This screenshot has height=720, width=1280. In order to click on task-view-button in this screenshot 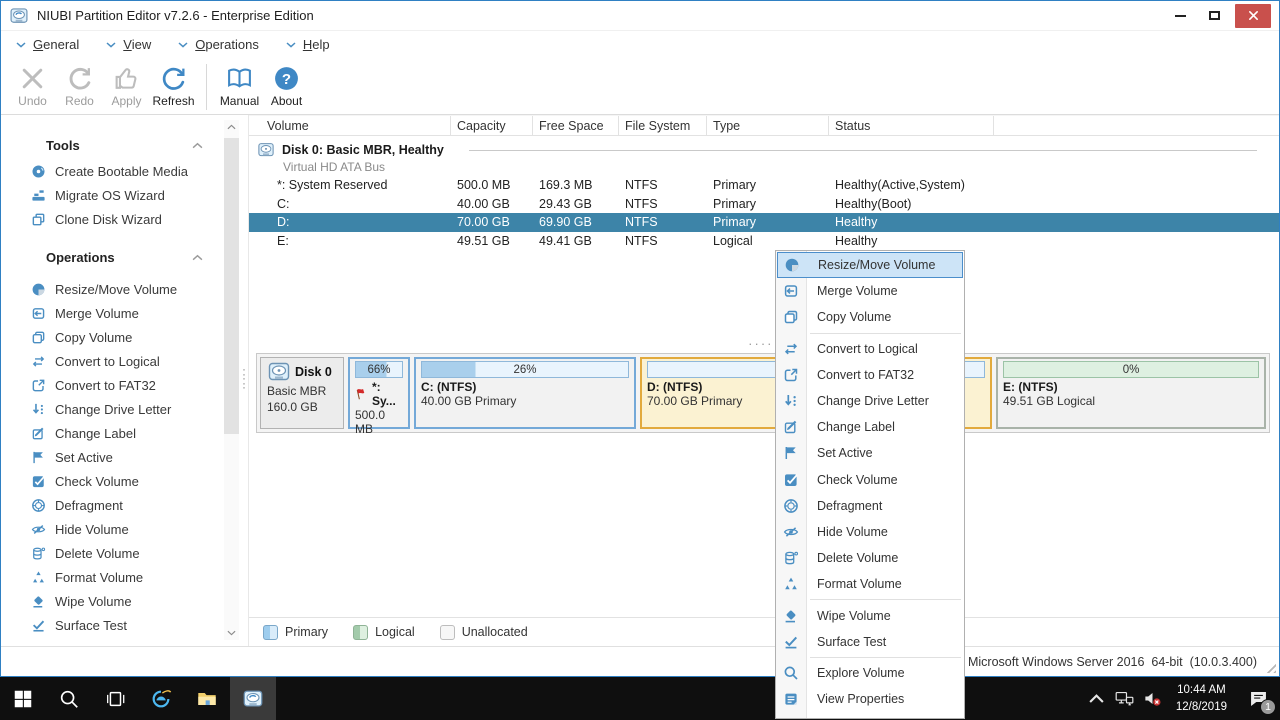, I will do `click(115, 698)`.